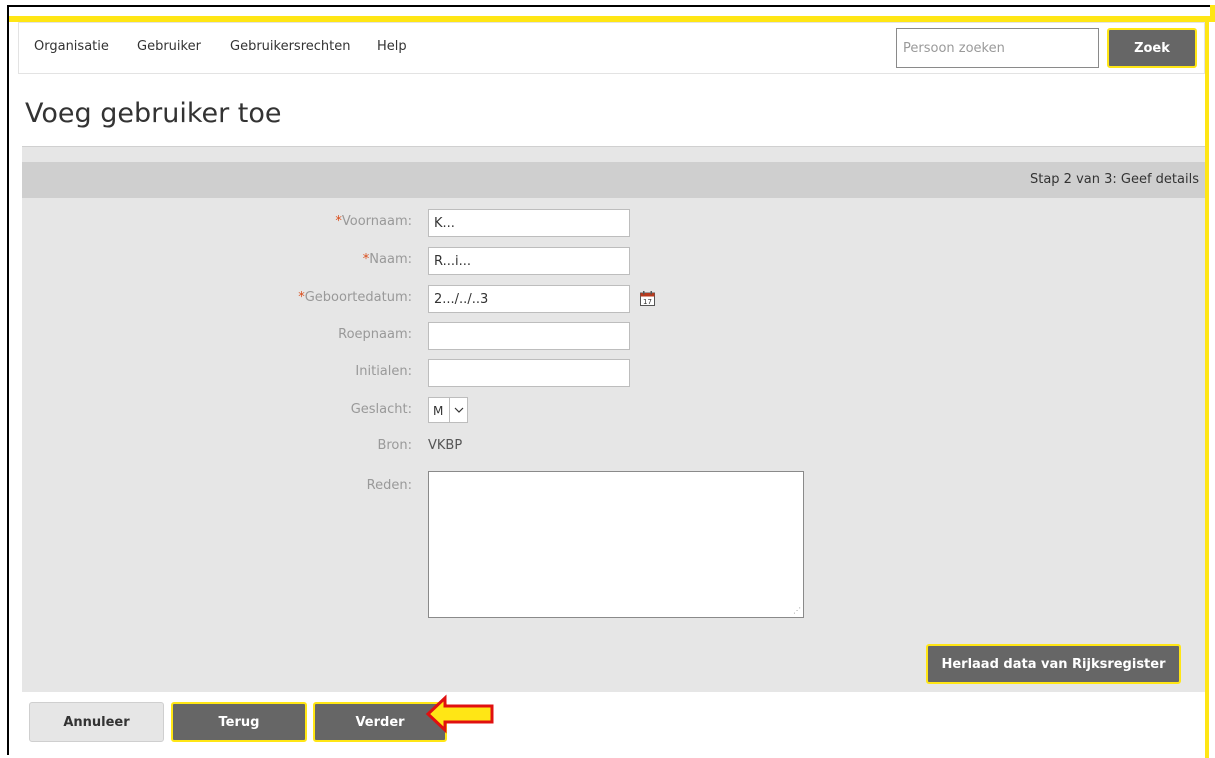 The width and height of the screenshot is (1215, 758). I want to click on bron-label: Bron:, so click(394, 445).